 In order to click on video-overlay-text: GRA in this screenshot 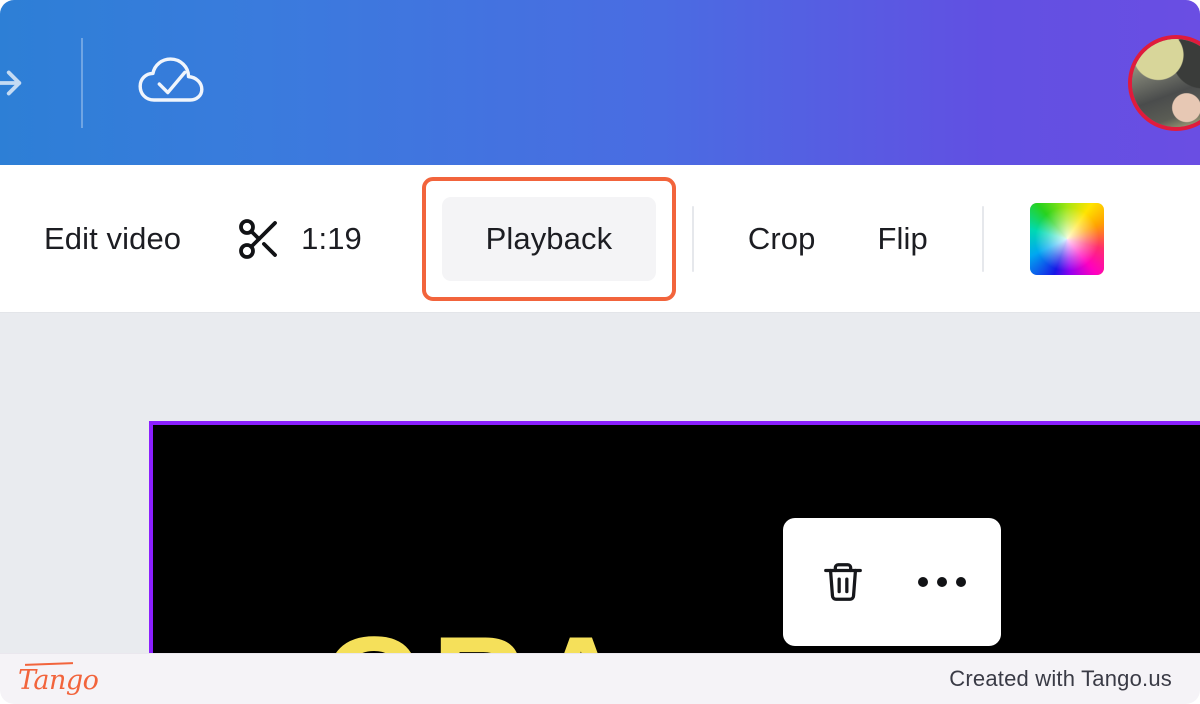, I will do `click(479, 635)`.